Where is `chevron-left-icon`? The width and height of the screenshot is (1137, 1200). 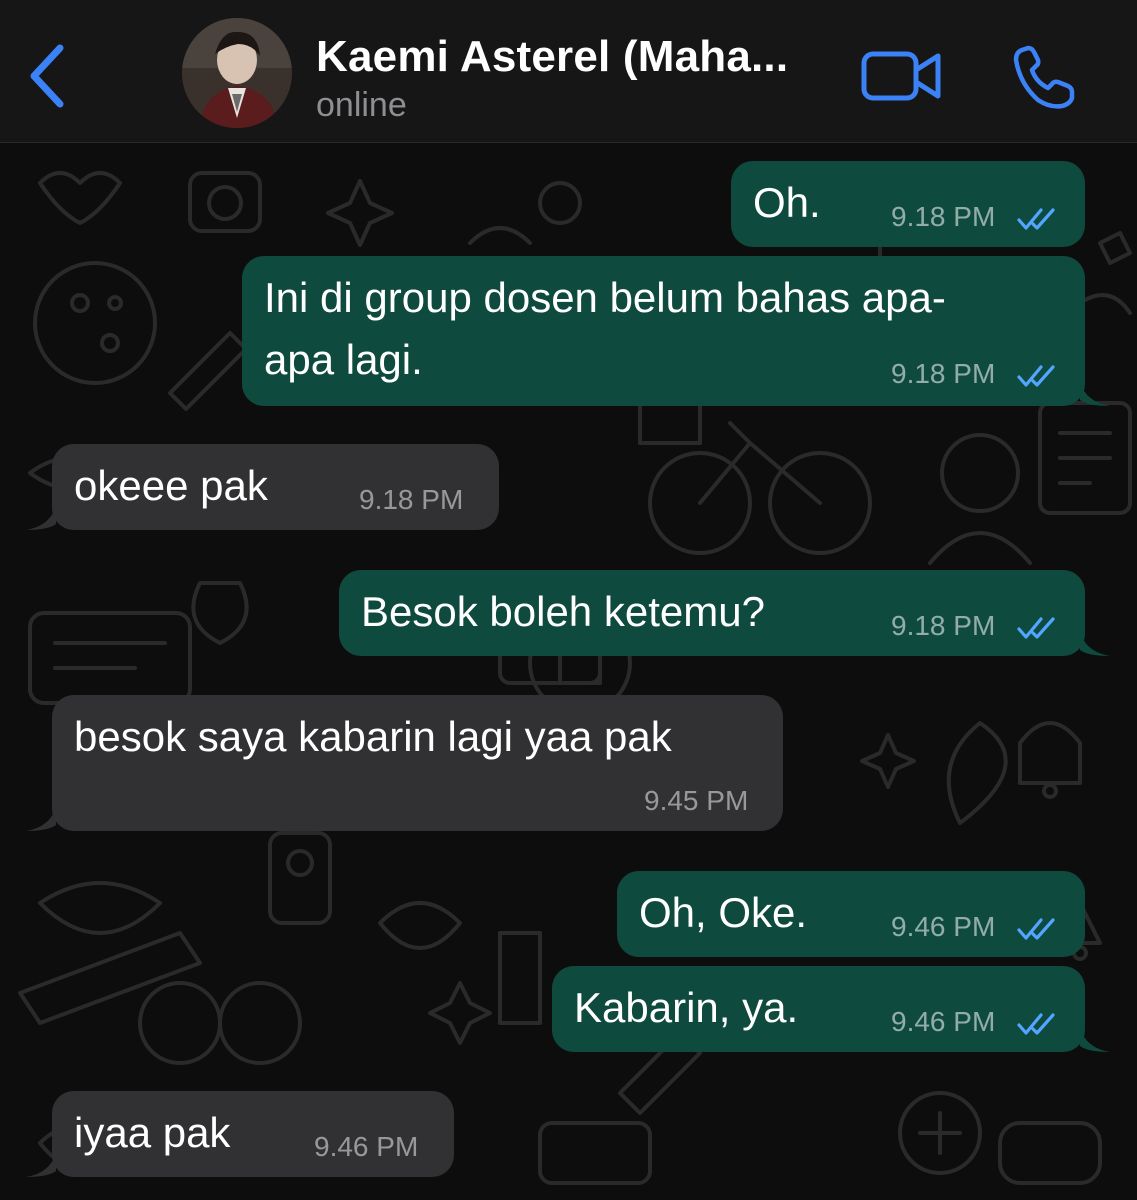 chevron-left-icon is located at coordinates (47, 76).